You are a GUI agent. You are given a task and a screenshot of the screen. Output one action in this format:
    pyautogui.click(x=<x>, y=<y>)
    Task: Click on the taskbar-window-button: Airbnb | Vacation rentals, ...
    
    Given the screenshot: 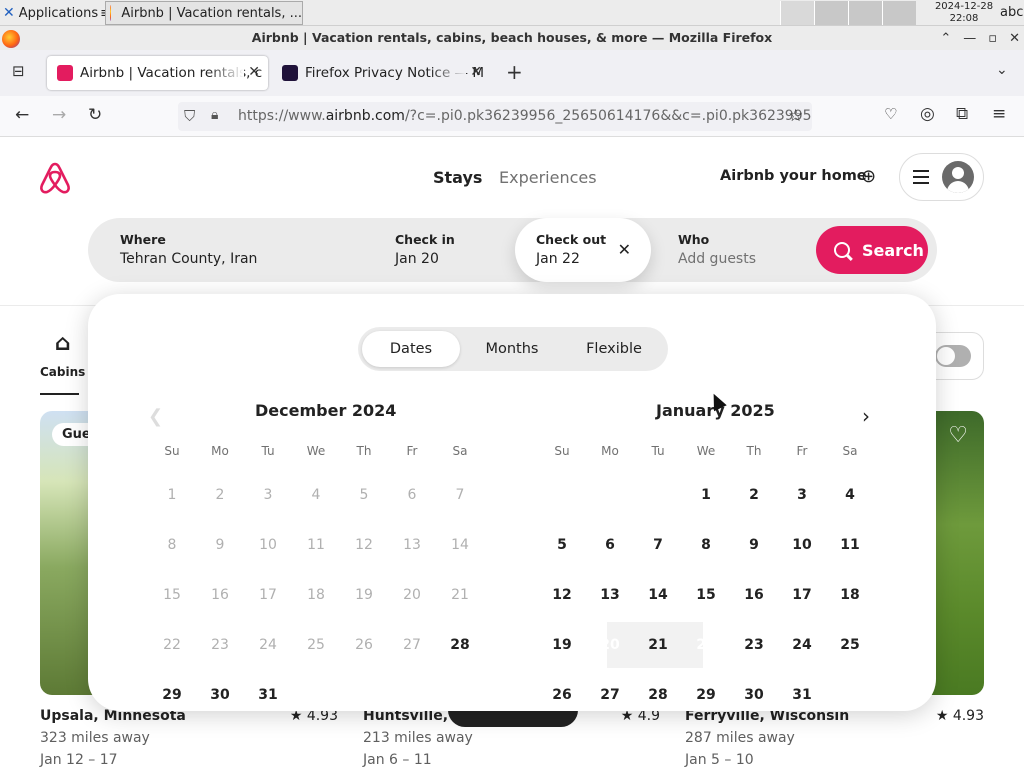 What is the action you would take?
    pyautogui.click(x=204, y=13)
    